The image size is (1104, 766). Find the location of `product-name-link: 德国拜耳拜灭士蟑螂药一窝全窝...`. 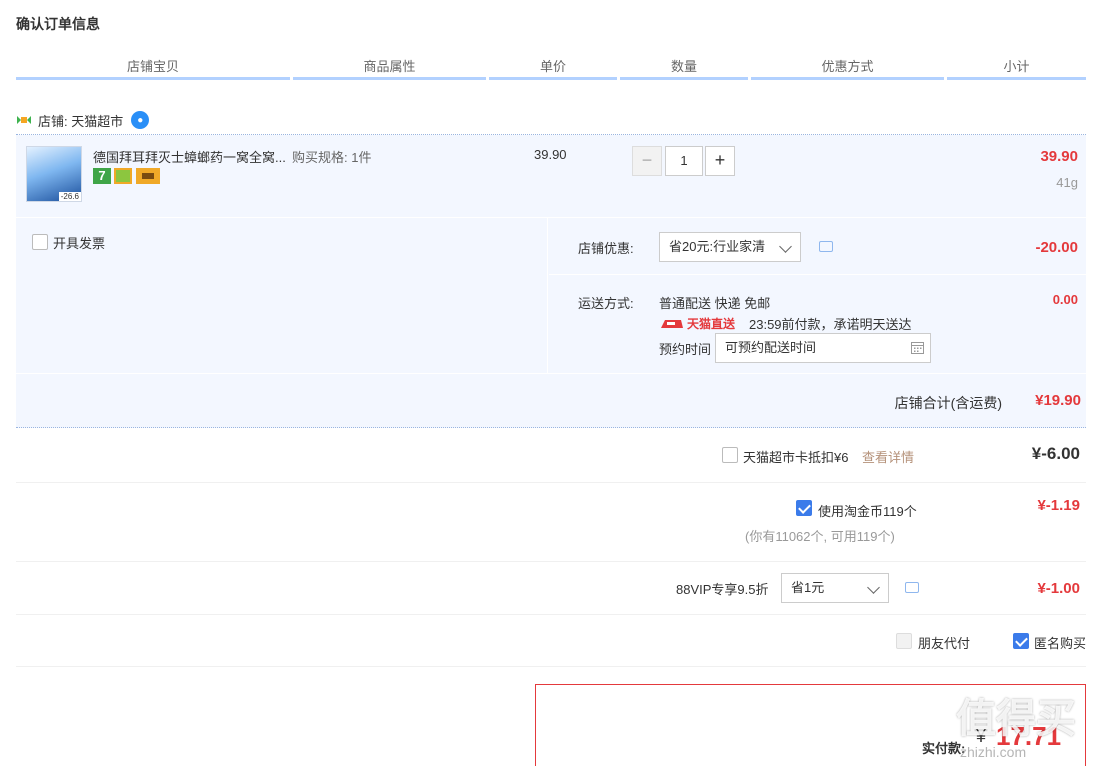

product-name-link: 德国拜耳拜灭士蟑螂药一窝全窝... is located at coordinates (191, 156).